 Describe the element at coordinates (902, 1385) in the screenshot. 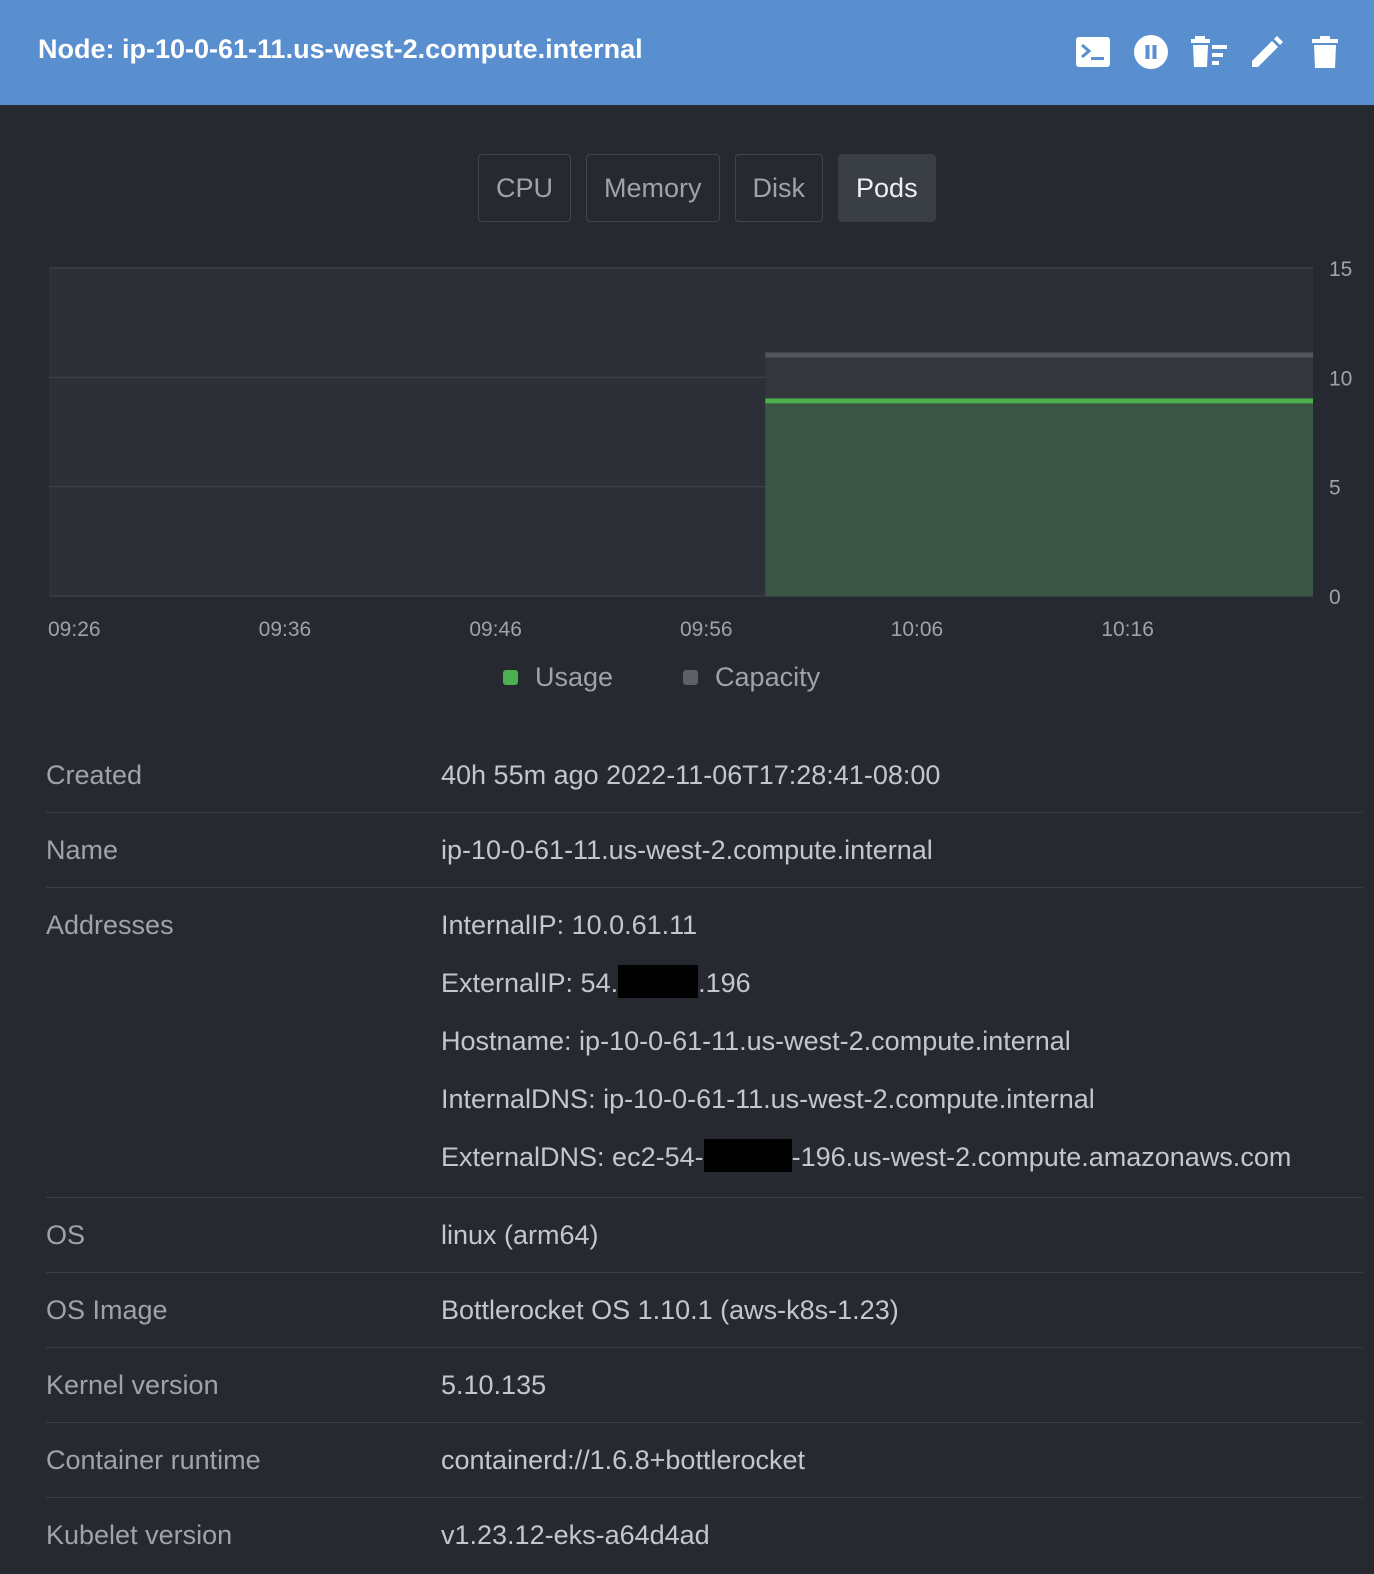

I see `detail-value: 5.10.135` at that location.